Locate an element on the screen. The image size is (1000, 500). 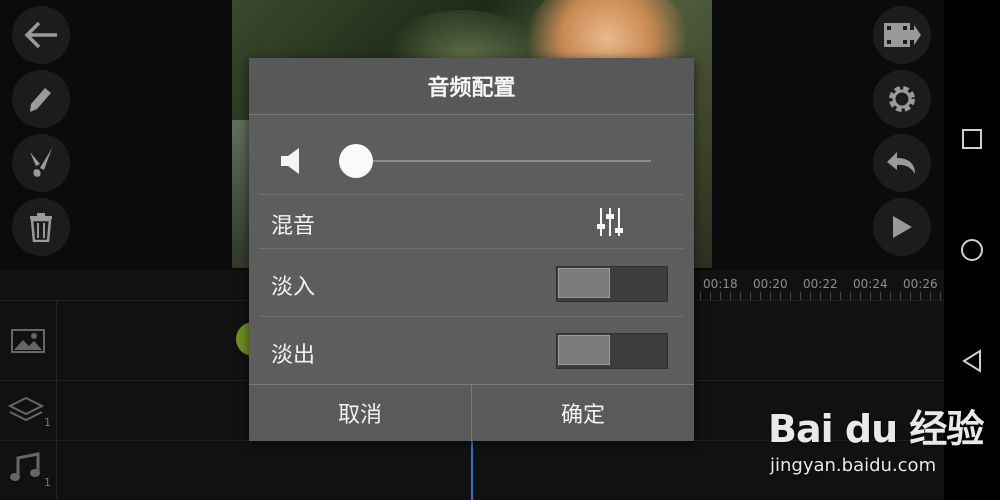
back-triangle-icon is located at coordinates (972, 363).